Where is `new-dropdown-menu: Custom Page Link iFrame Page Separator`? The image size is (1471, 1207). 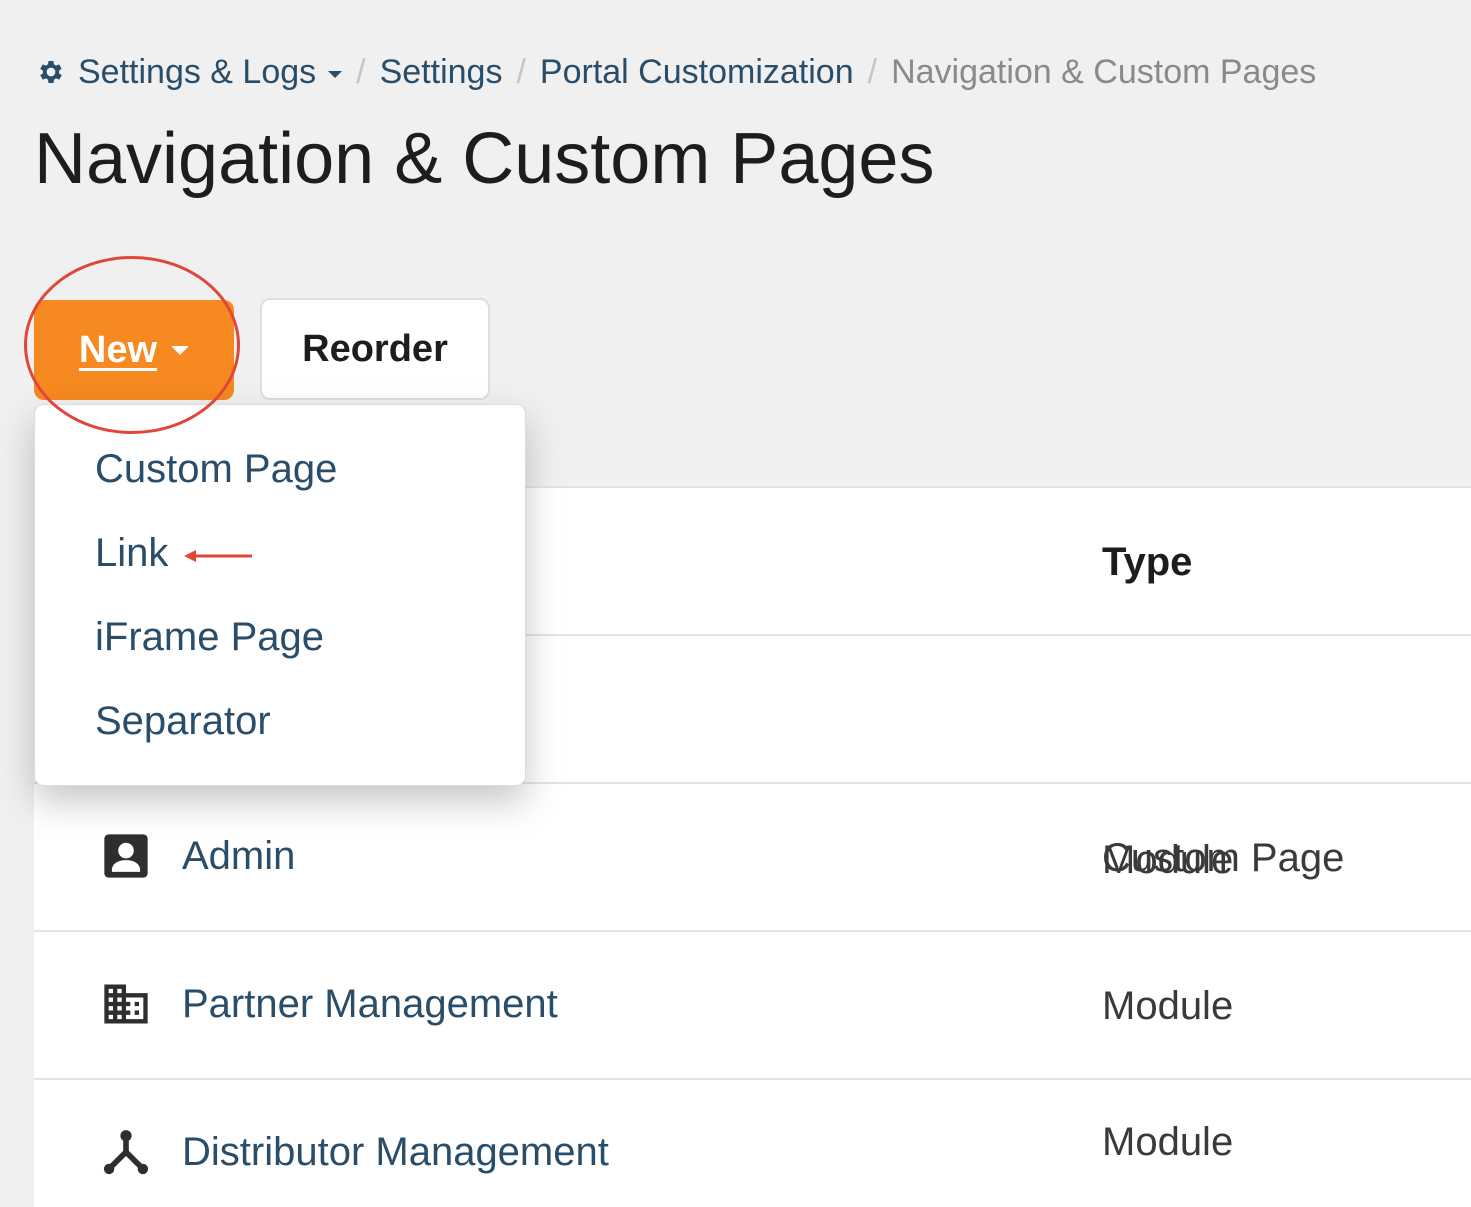
new-dropdown-menu: Custom Page Link iFrame Page Separator is located at coordinates (280, 595).